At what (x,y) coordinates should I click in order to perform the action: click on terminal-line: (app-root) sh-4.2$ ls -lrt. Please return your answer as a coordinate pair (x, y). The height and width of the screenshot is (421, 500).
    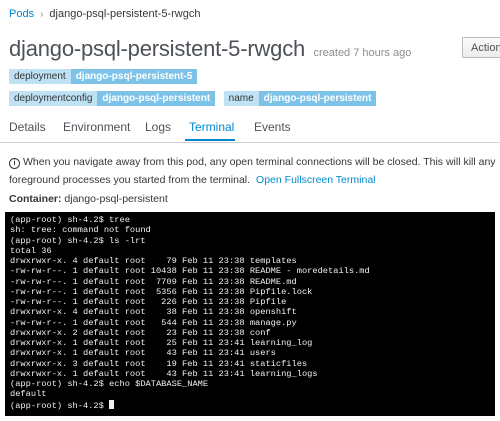
    Looking at the image, I should click on (78, 240).